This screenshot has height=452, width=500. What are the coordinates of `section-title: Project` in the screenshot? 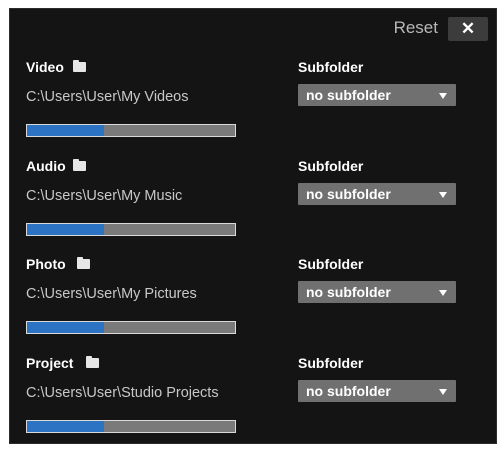 It's located at (50, 363).